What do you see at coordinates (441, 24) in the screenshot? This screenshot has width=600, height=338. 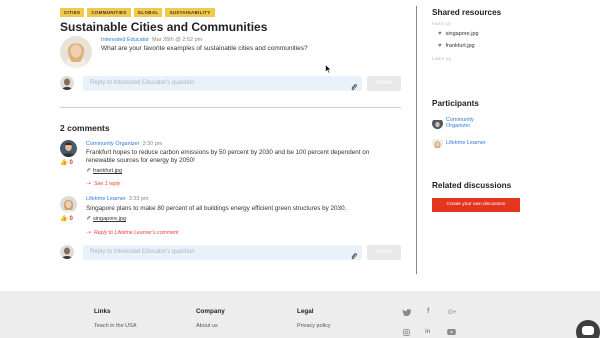 I see `files-label: FILES (2)` at bounding box center [441, 24].